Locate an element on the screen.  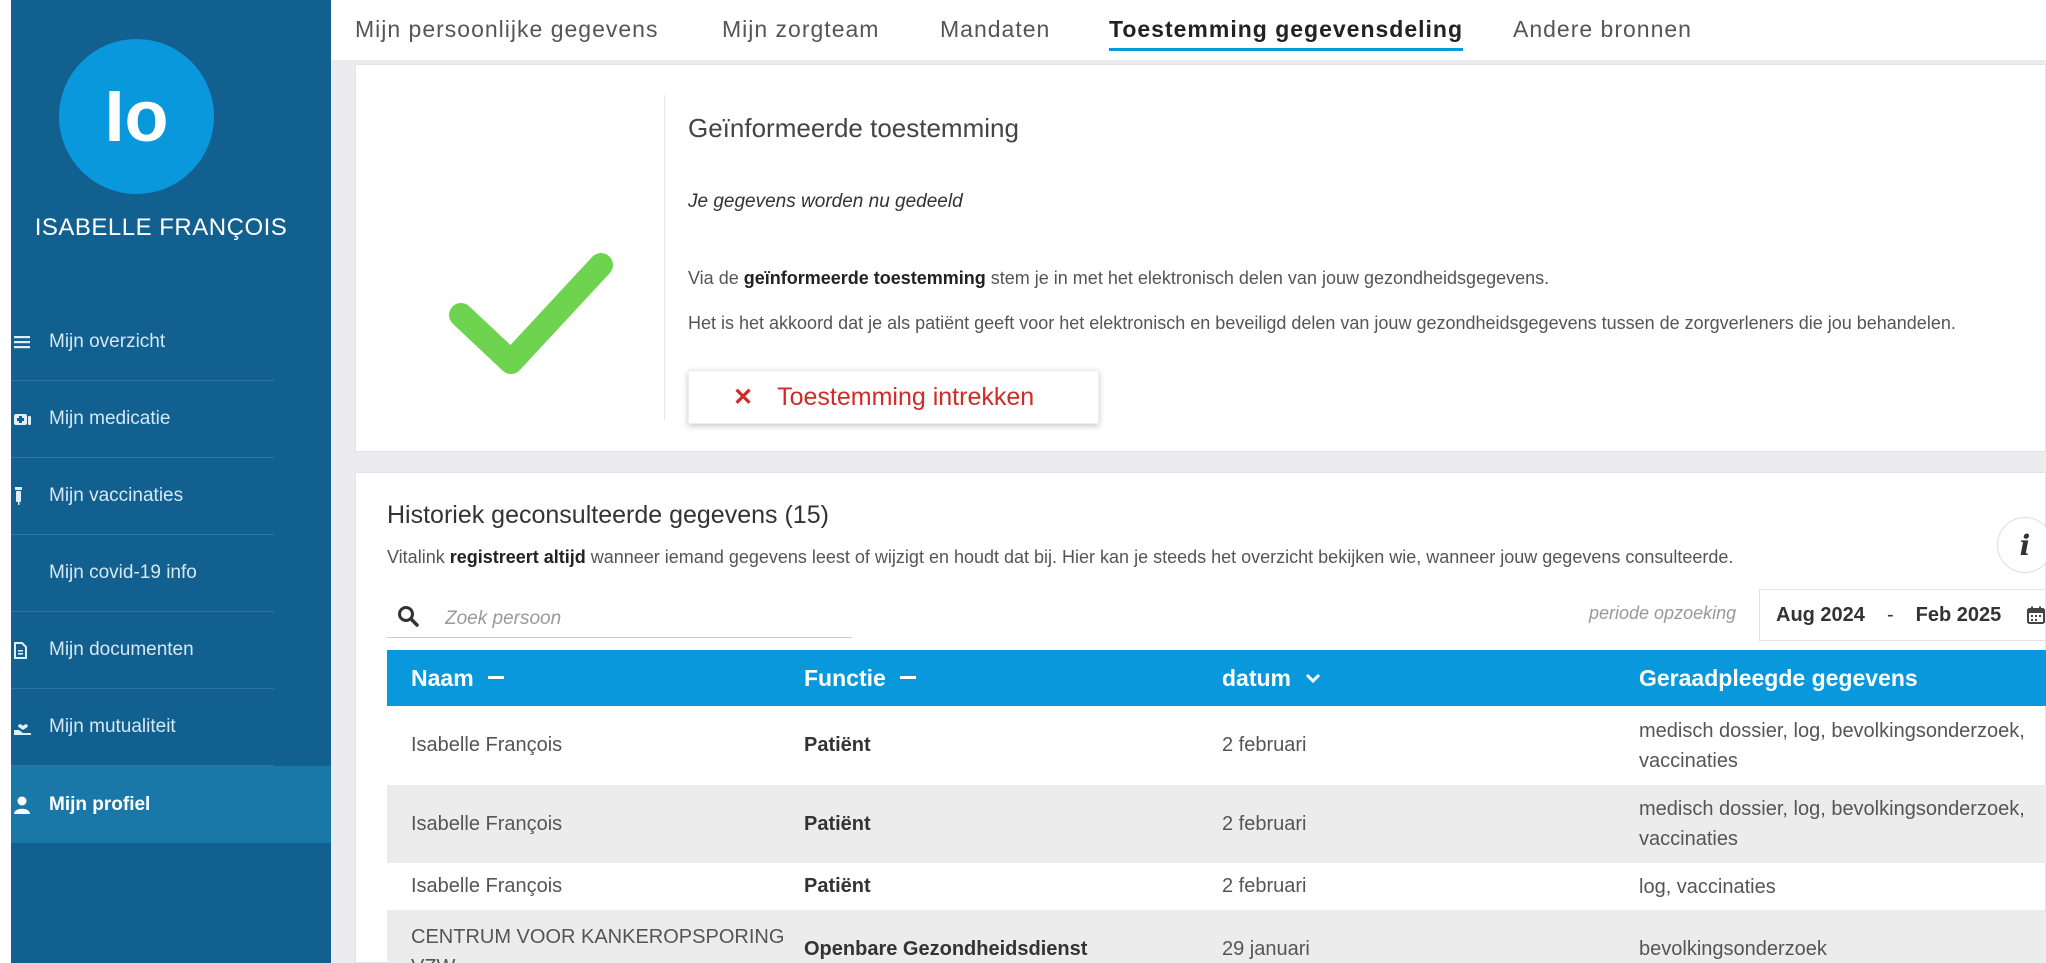
column-header-naam: Naam is located at coordinates (457, 678).